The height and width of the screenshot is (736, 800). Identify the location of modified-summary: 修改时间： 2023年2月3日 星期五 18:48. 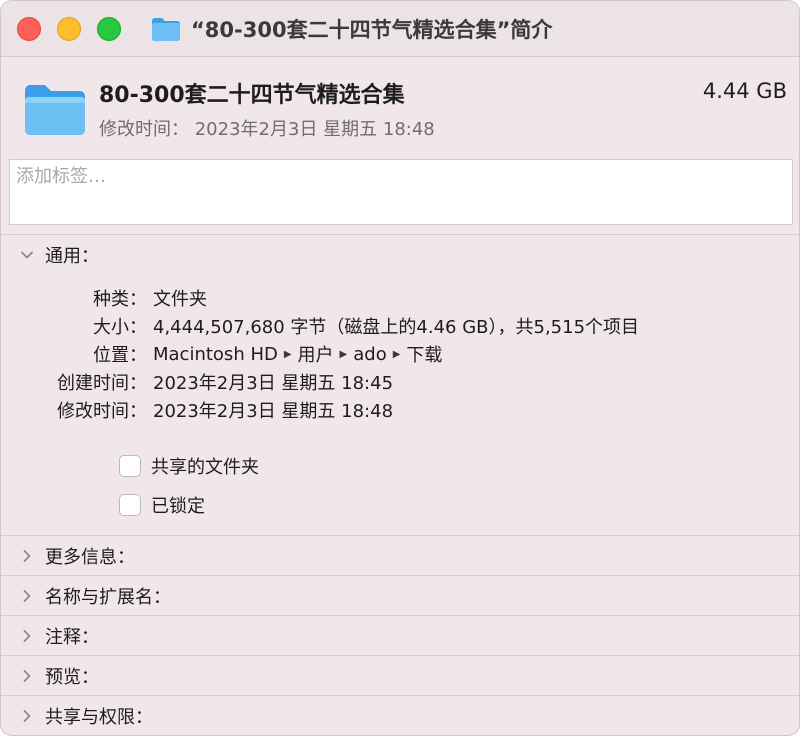
(267, 128).